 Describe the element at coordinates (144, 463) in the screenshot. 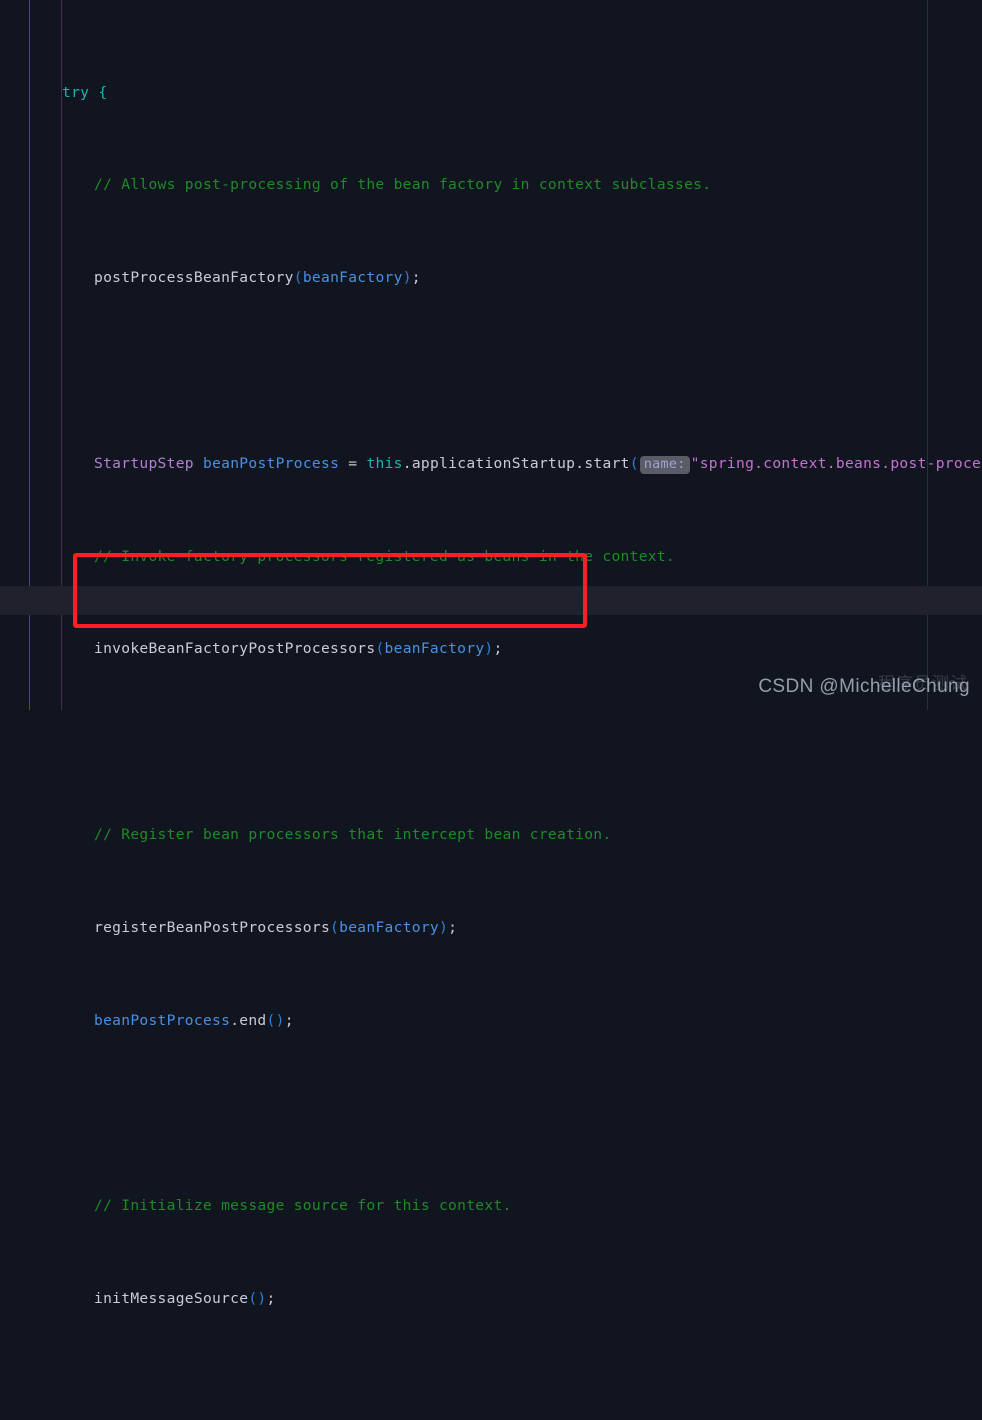

I see `type-startupstep: StartupStep` at that location.